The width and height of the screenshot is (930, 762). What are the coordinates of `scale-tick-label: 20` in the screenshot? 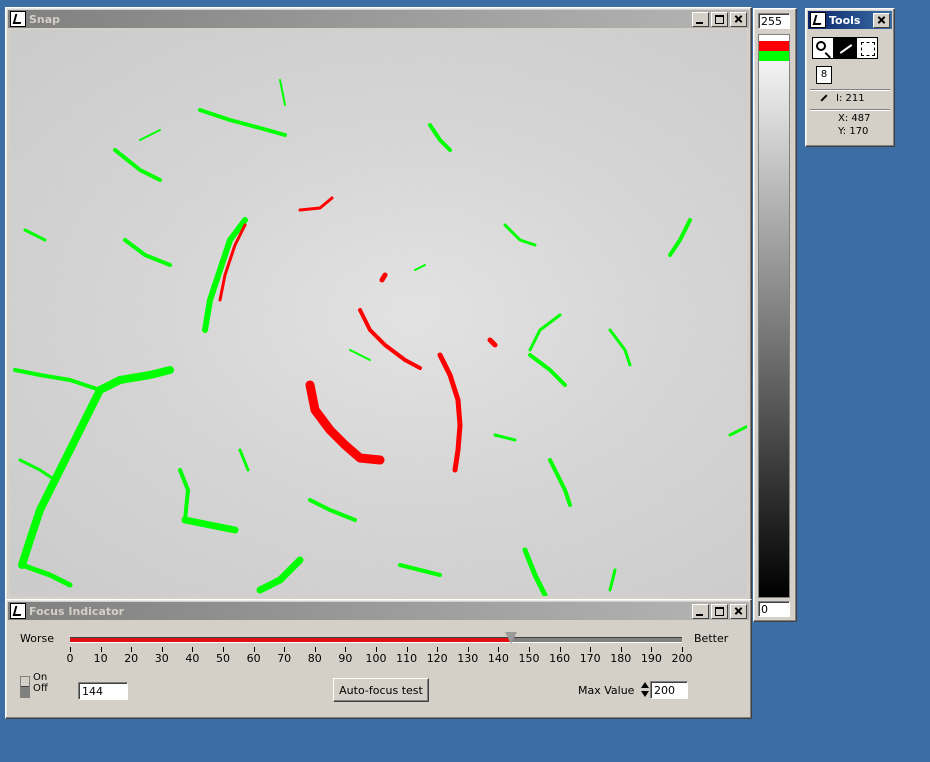 It's located at (131, 658).